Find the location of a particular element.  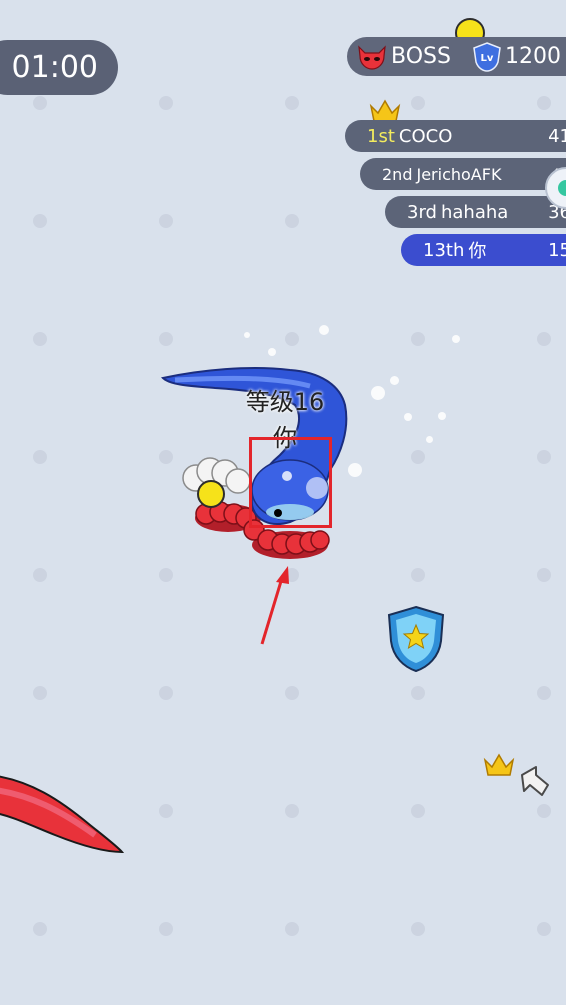

leaderboard-score: 15 is located at coordinates (557, 250).